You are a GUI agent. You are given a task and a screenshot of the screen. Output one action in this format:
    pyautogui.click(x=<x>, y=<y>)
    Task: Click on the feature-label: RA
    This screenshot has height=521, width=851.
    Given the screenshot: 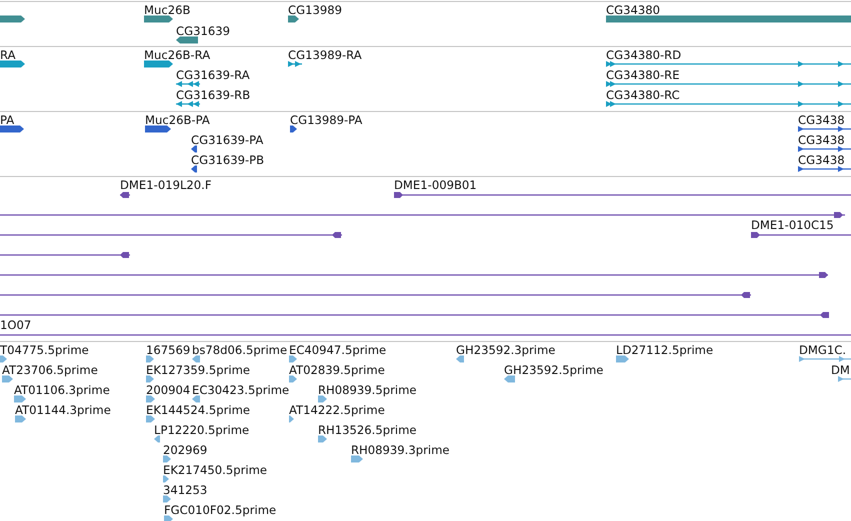 What is the action you would take?
    pyautogui.click(x=8, y=55)
    